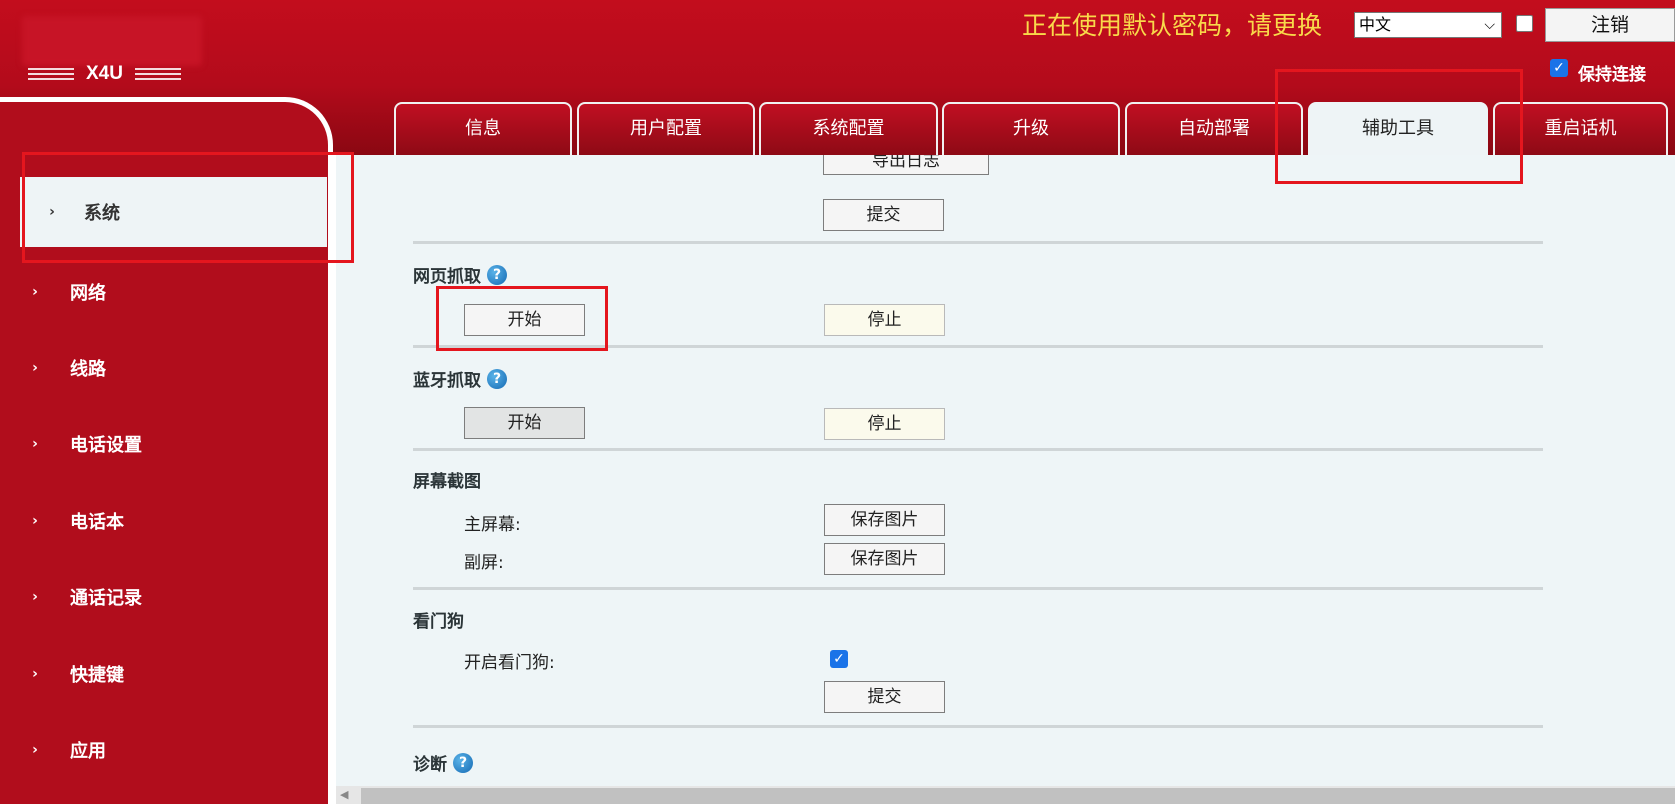 The height and width of the screenshot is (804, 1675). I want to click on screenshot-title: 屏幕截图, so click(447, 479).